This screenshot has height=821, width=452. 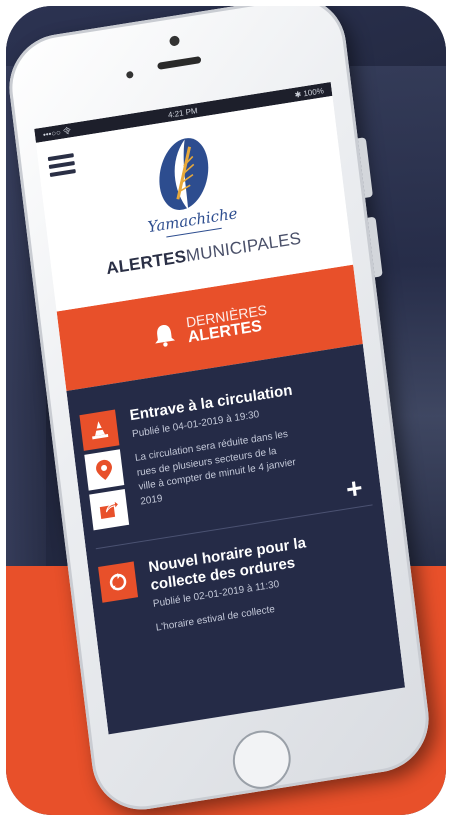 What do you see at coordinates (261, 760) in the screenshot?
I see `home-button` at bounding box center [261, 760].